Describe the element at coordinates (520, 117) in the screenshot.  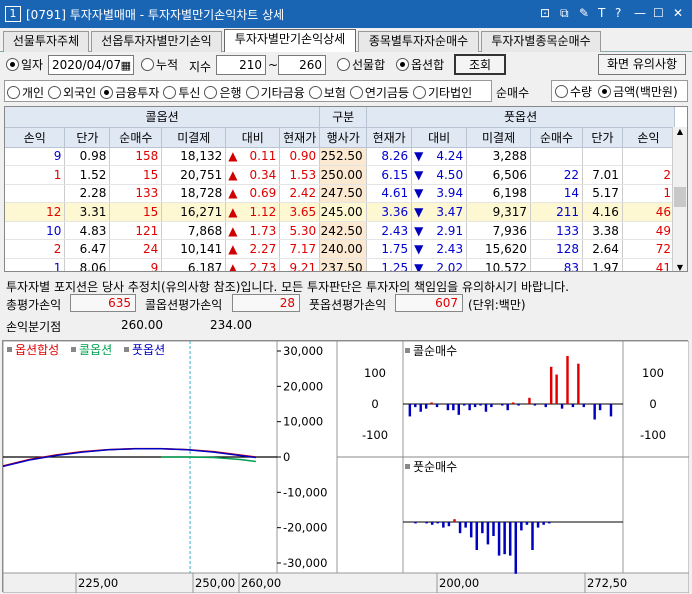
I see `put-header: 풋옵션` at that location.